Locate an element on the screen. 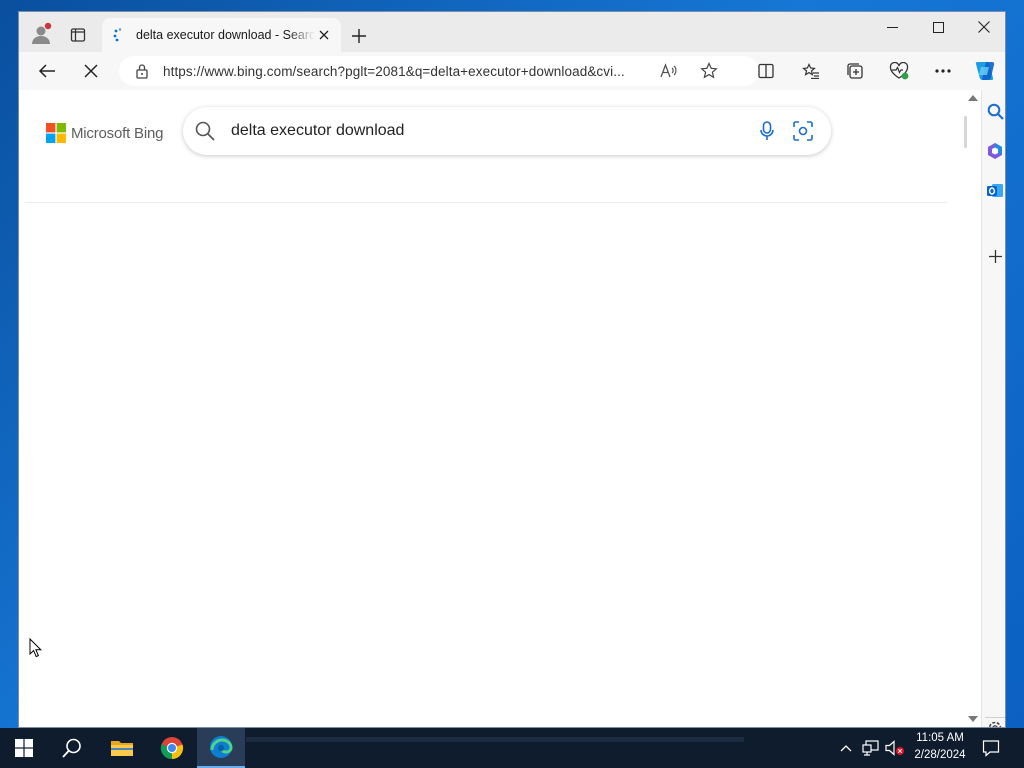  split-screen-icon is located at coordinates (766, 71).